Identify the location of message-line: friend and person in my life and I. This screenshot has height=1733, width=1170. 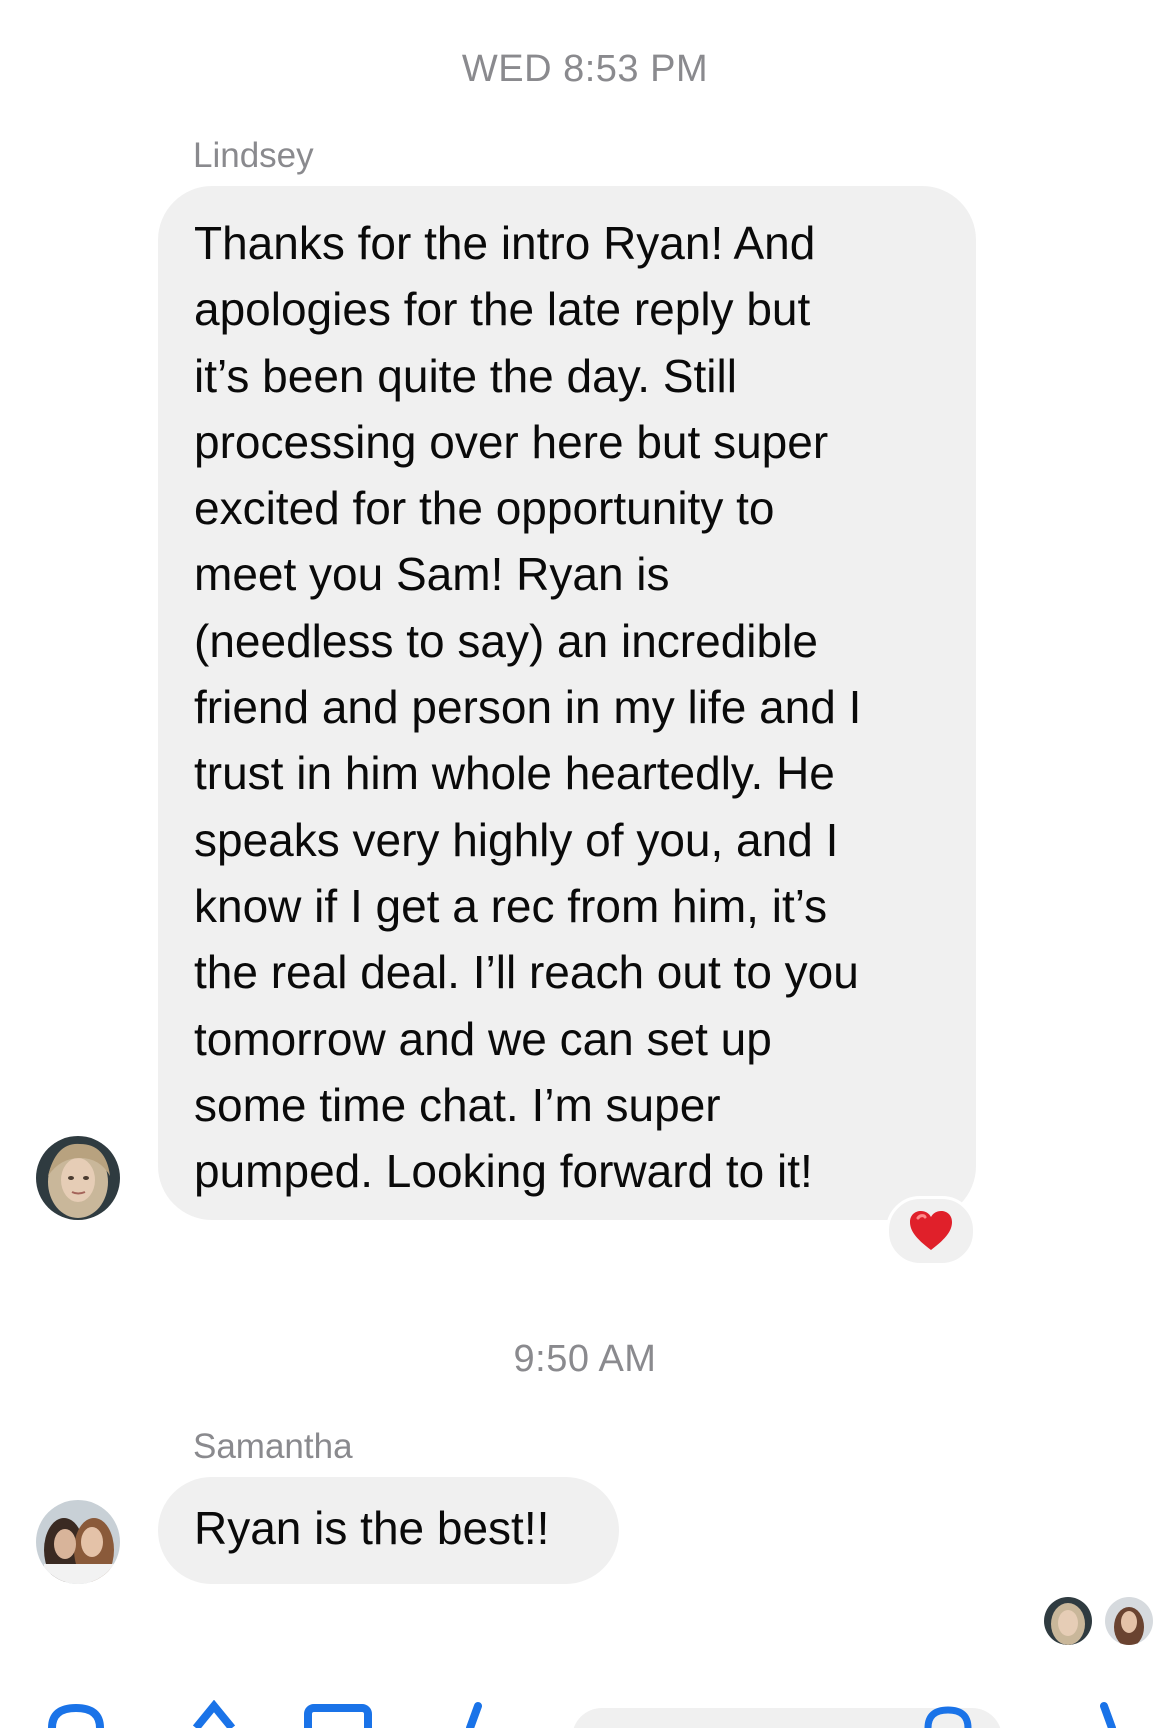
(528, 707).